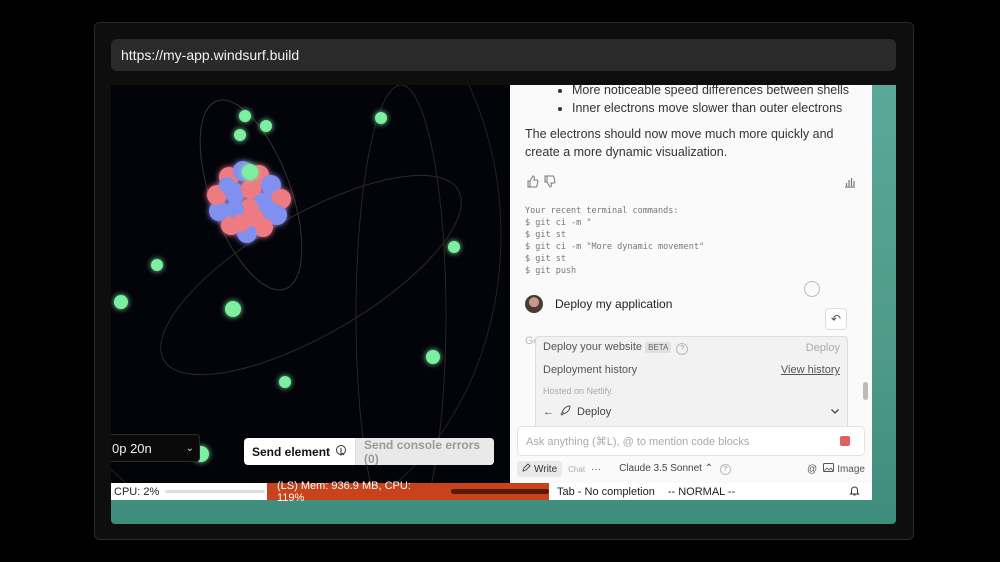 The image size is (1000, 562). Describe the element at coordinates (614, 304) in the screenshot. I see `user-message-text: Deploy my application` at that location.